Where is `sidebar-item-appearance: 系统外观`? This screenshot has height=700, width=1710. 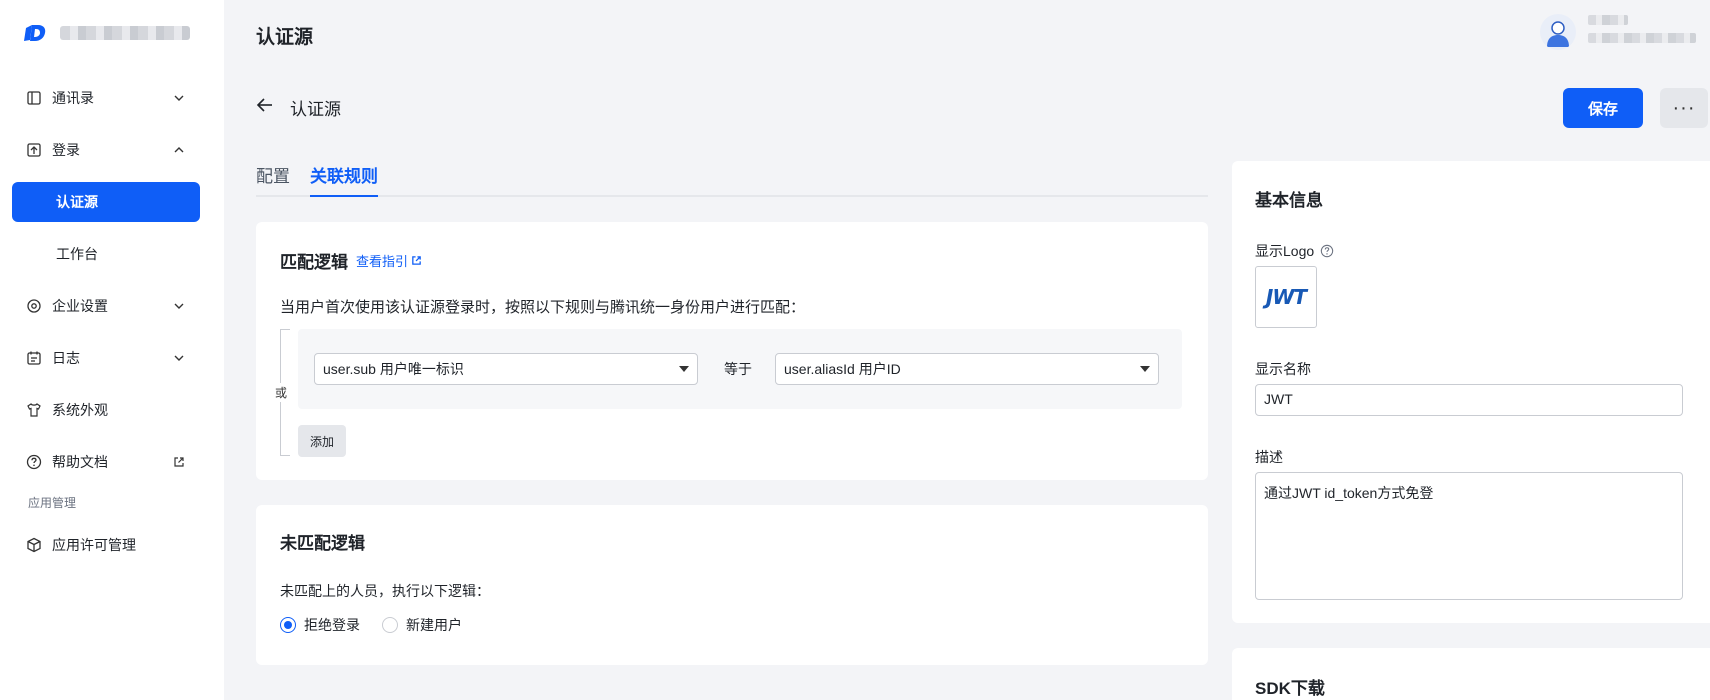 sidebar-item-appearance: 系统外观 is located at coordinates (106, 410).